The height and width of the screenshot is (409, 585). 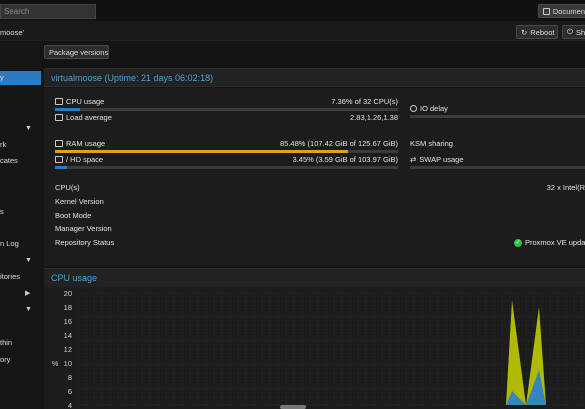 I want to click on repository-status-label: Repository Status, so click(x=85, y=242).